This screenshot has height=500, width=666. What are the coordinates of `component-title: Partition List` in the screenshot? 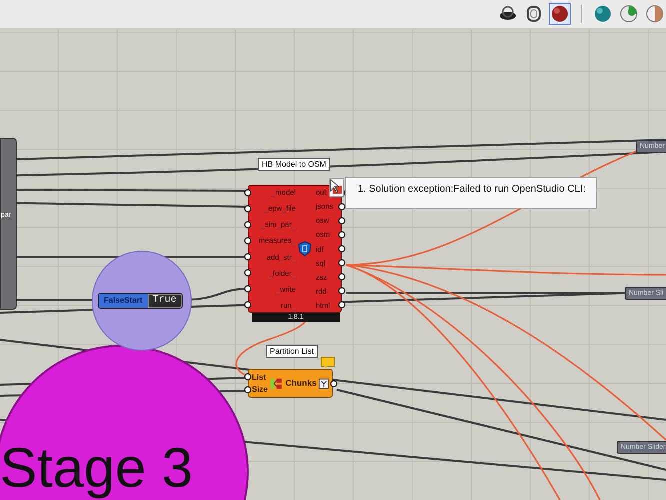 It's located at (292, 351).